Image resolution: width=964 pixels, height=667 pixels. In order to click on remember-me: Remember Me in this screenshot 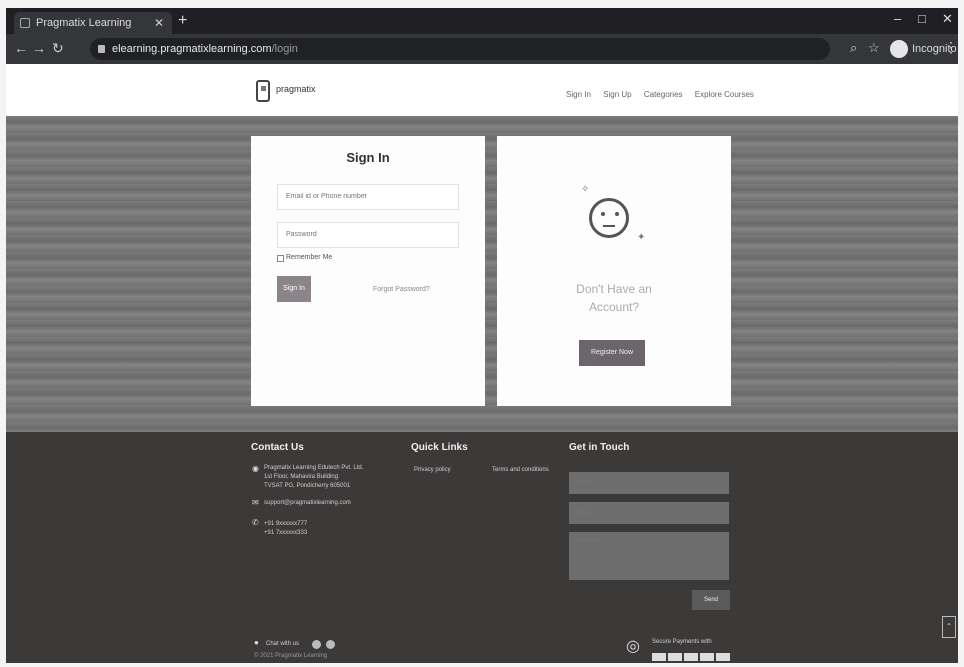, I will do `click(305, 258)`.